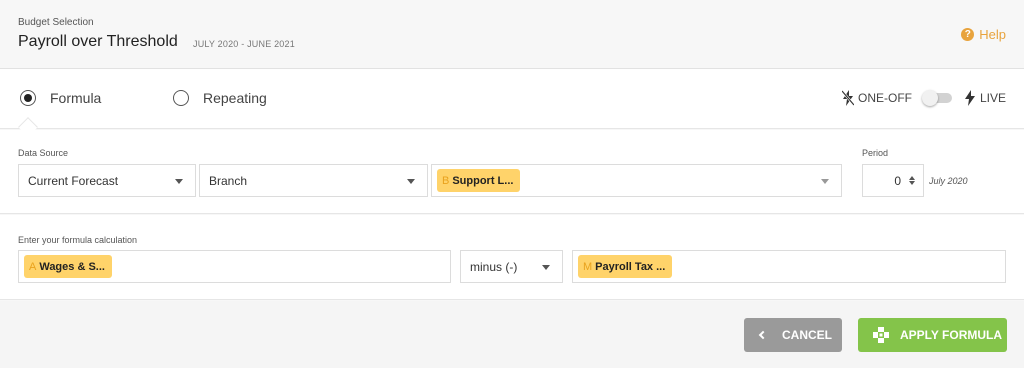 Image resolution: width=1024 pixels, height=368 pixels. Describe the element at coordinates (969, 98) in the screenshot. I see `lightning-icon` at that location.